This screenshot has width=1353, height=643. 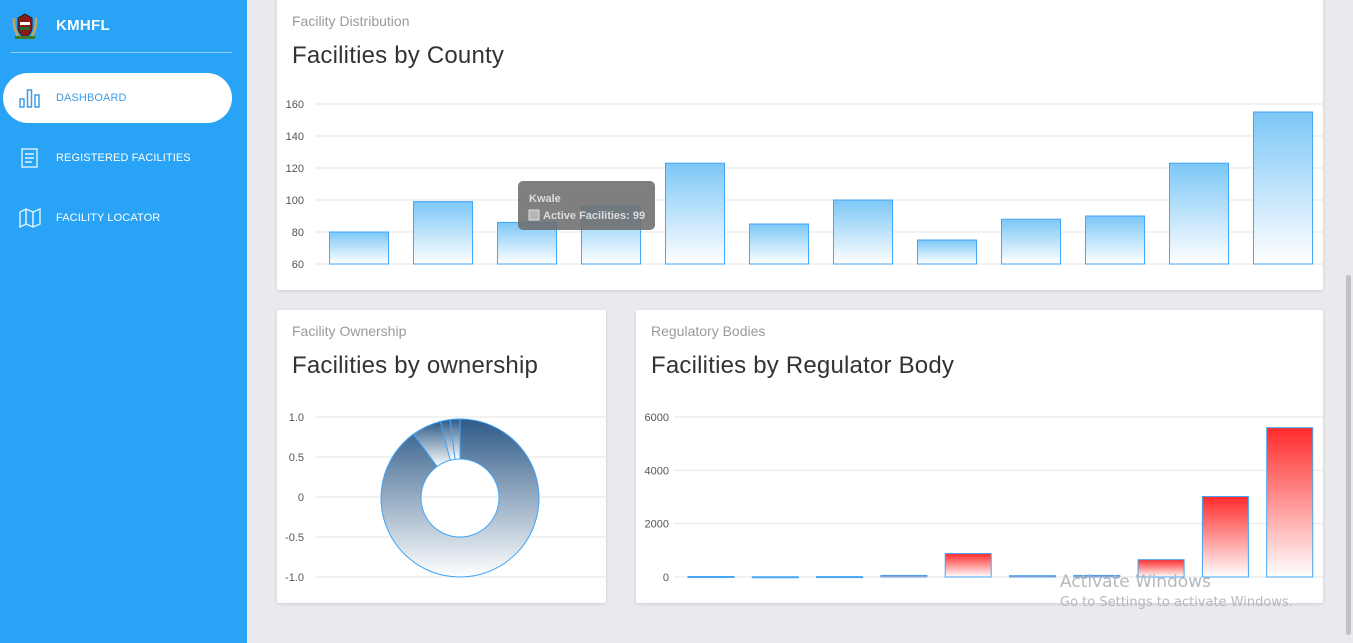 I want to click on y-tick-label: 6000, so click(x=657, y=418).